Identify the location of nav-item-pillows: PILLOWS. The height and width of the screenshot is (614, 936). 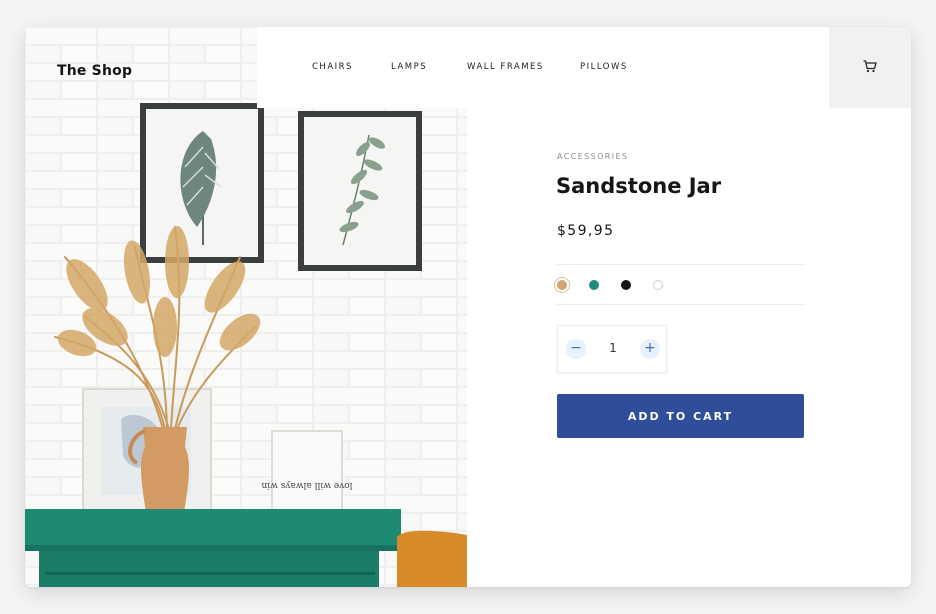
(604, 67).